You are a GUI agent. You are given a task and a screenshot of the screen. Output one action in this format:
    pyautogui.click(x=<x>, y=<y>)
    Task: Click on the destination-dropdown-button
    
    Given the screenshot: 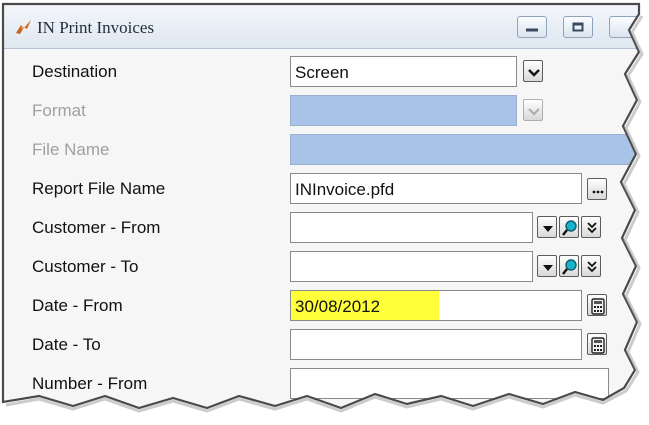 What is the action you would take?
    pyautogui.click(x=533, y=71)
    